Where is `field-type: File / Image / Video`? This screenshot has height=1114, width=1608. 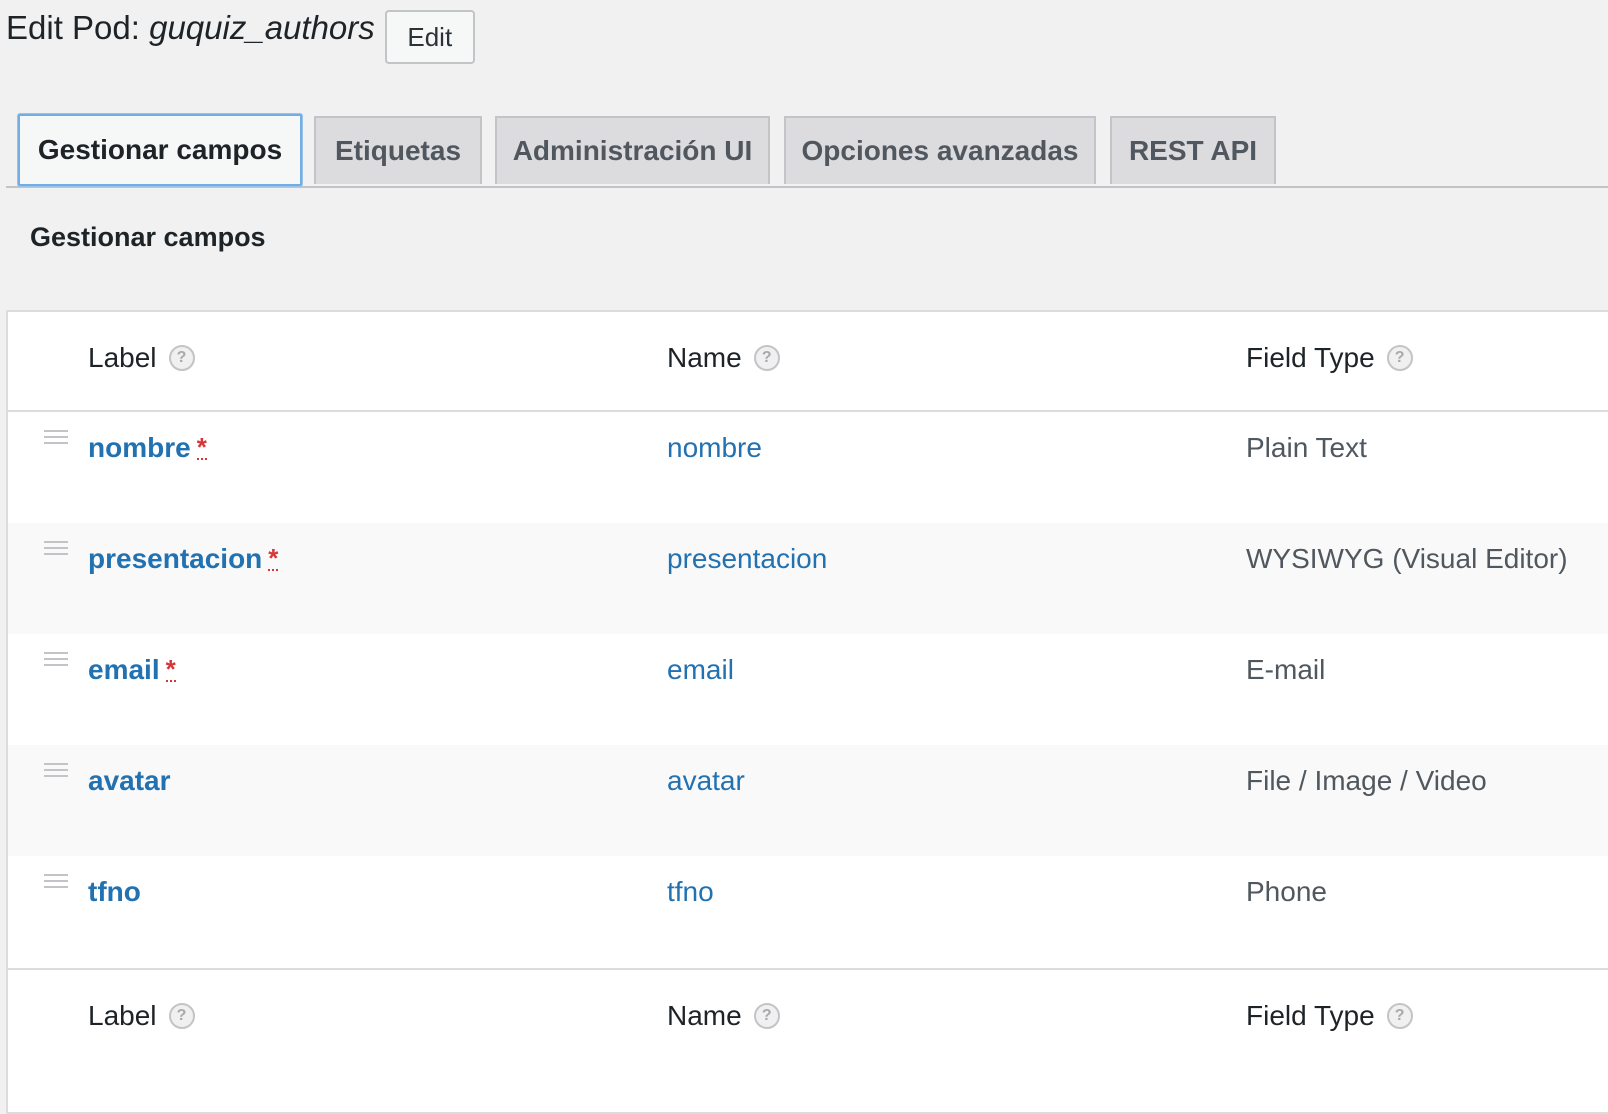 field-type: File / Image / Video is located at coordinates (1366, 780).